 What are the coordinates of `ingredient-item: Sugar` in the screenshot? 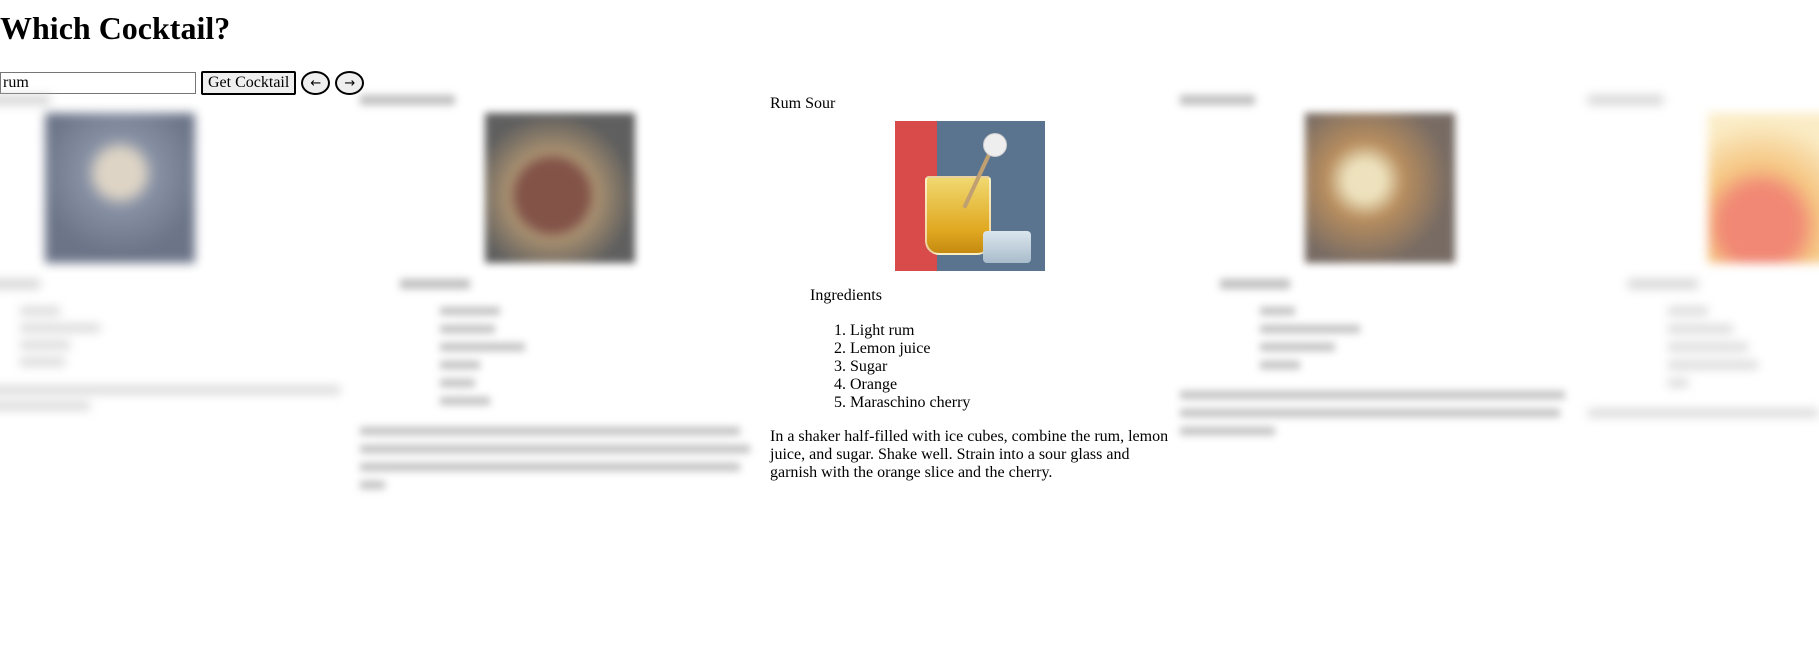 It's located at (1010, 367).